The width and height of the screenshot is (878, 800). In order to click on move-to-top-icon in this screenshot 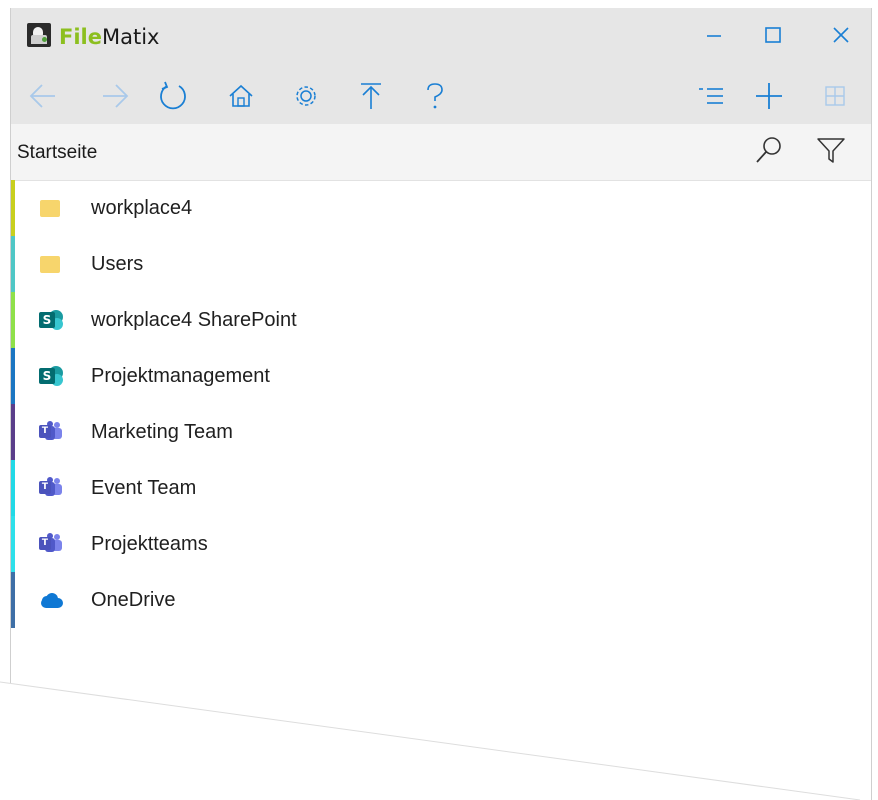, I will do `click(371, 96)`.